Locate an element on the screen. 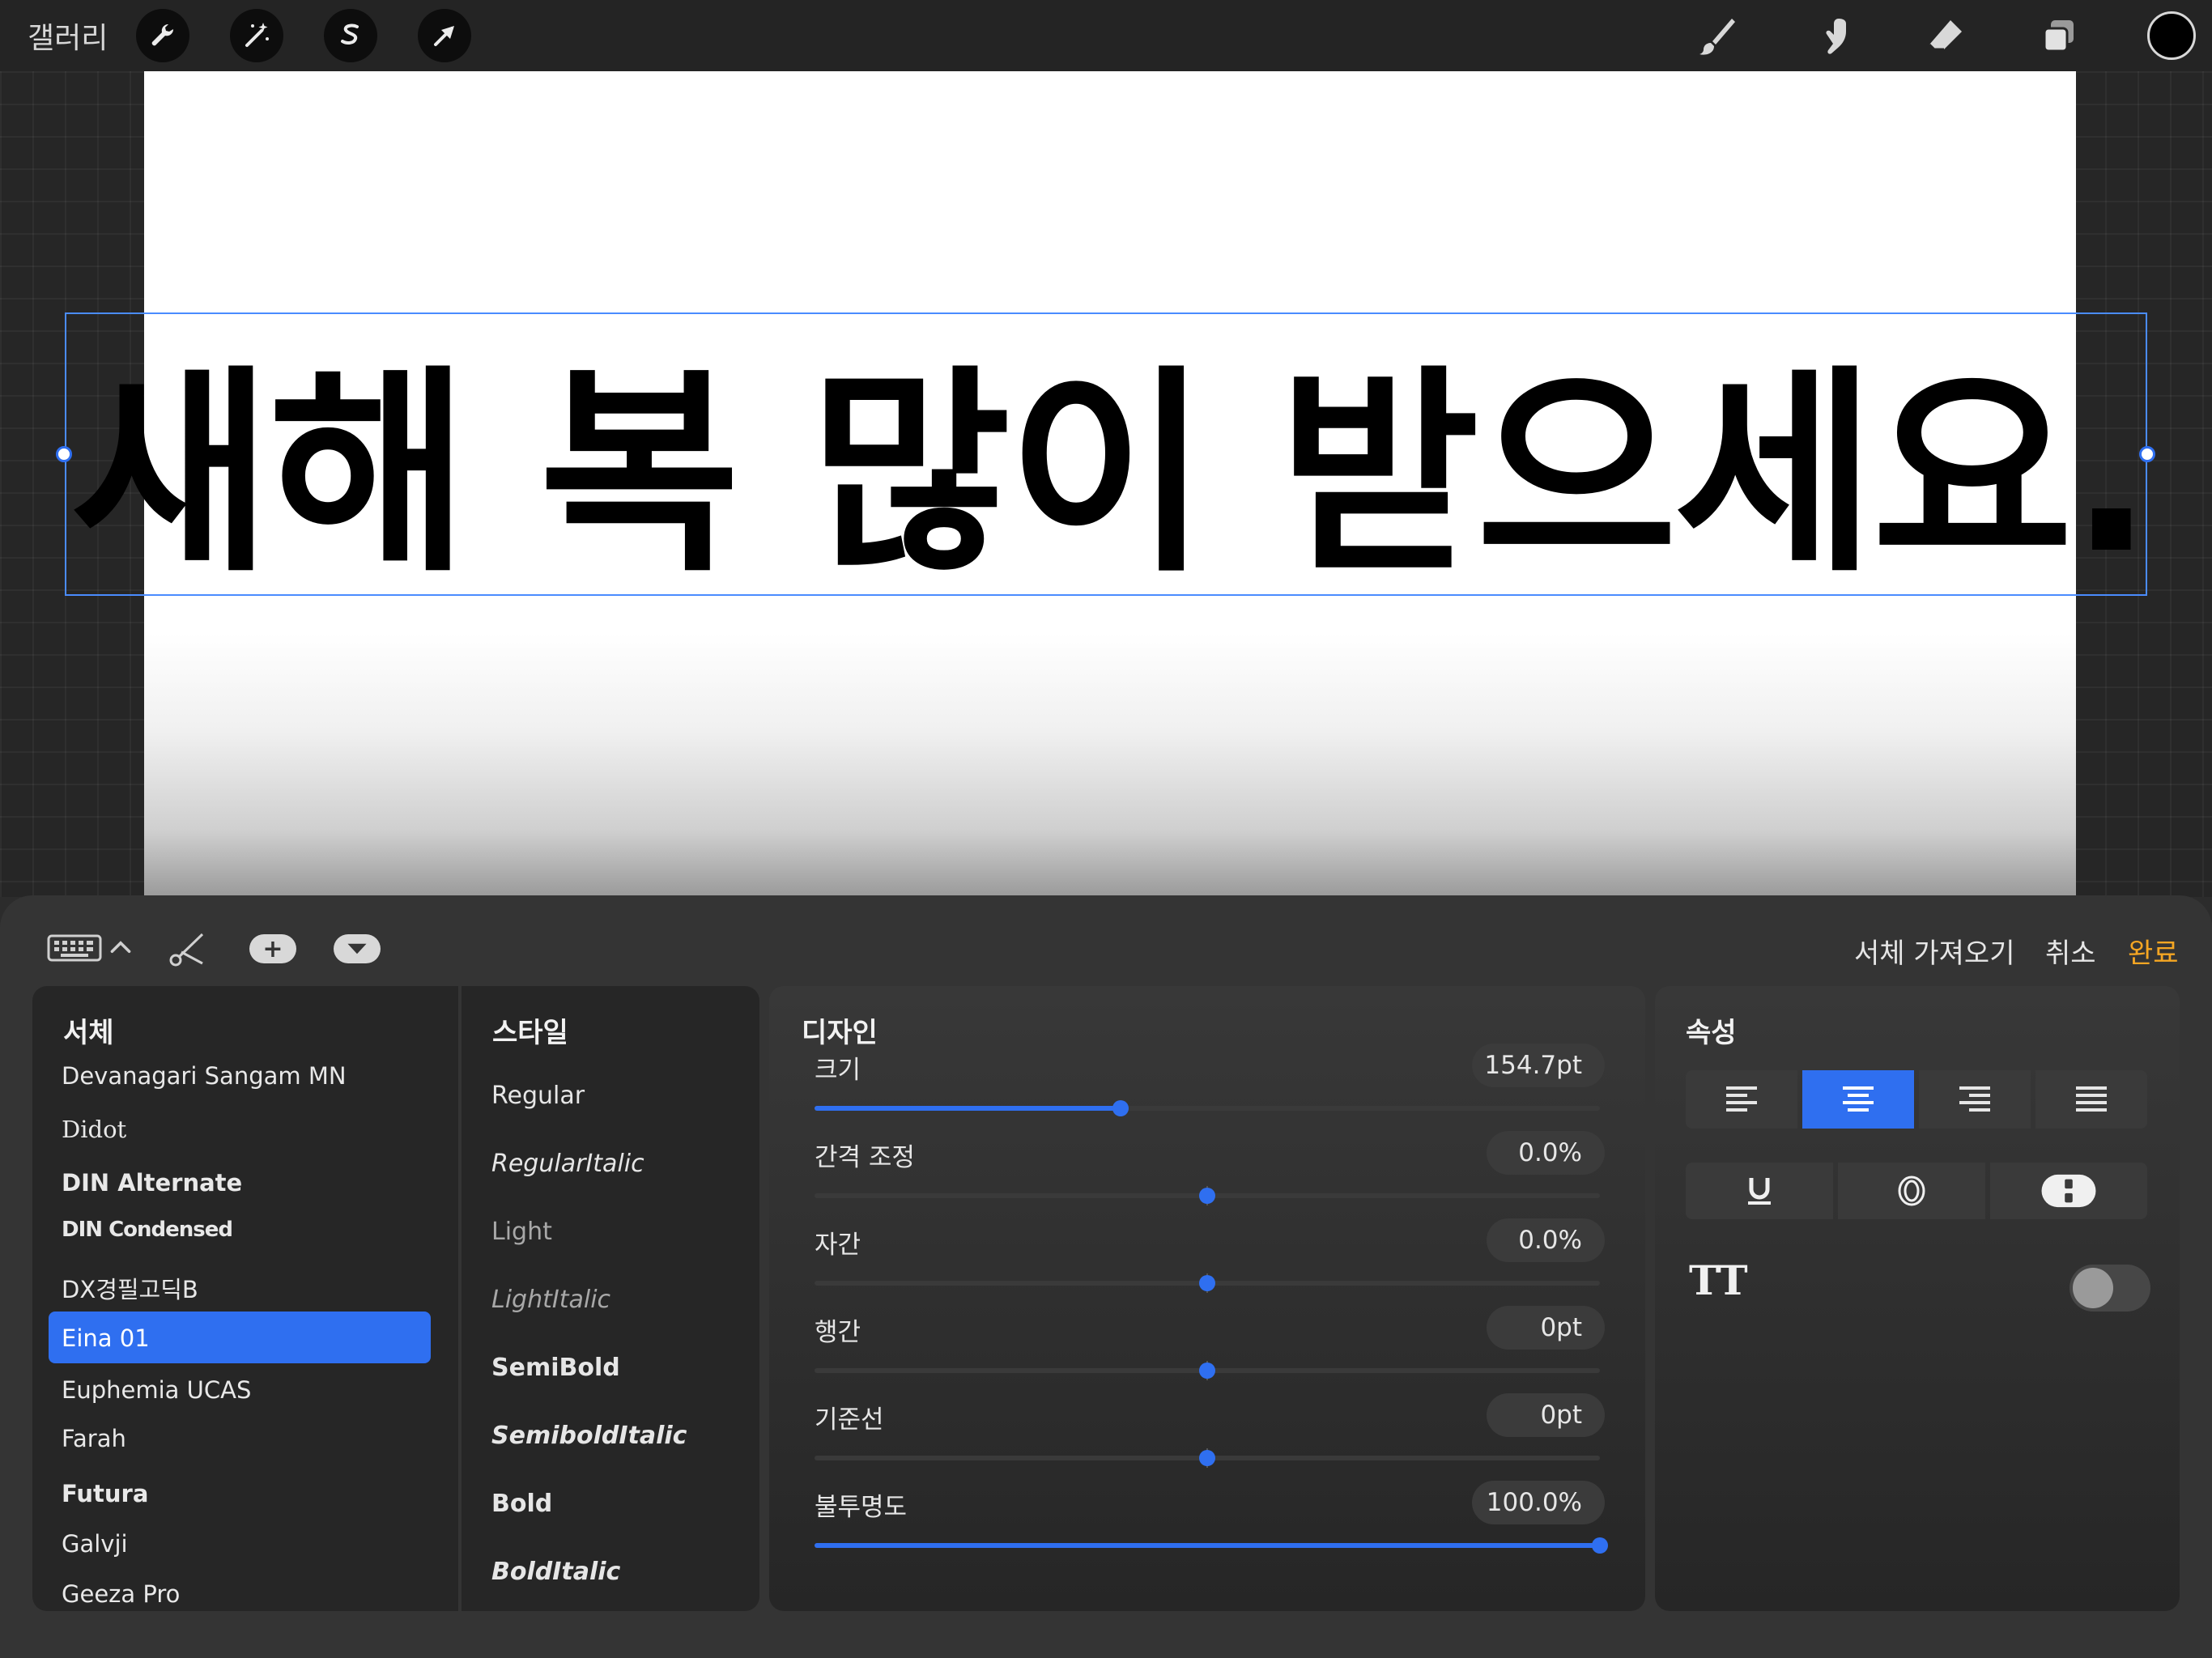 The image size is (2212, 1658). import-font-button: 서체 가져오기 is located at coordinates (1934, 951).